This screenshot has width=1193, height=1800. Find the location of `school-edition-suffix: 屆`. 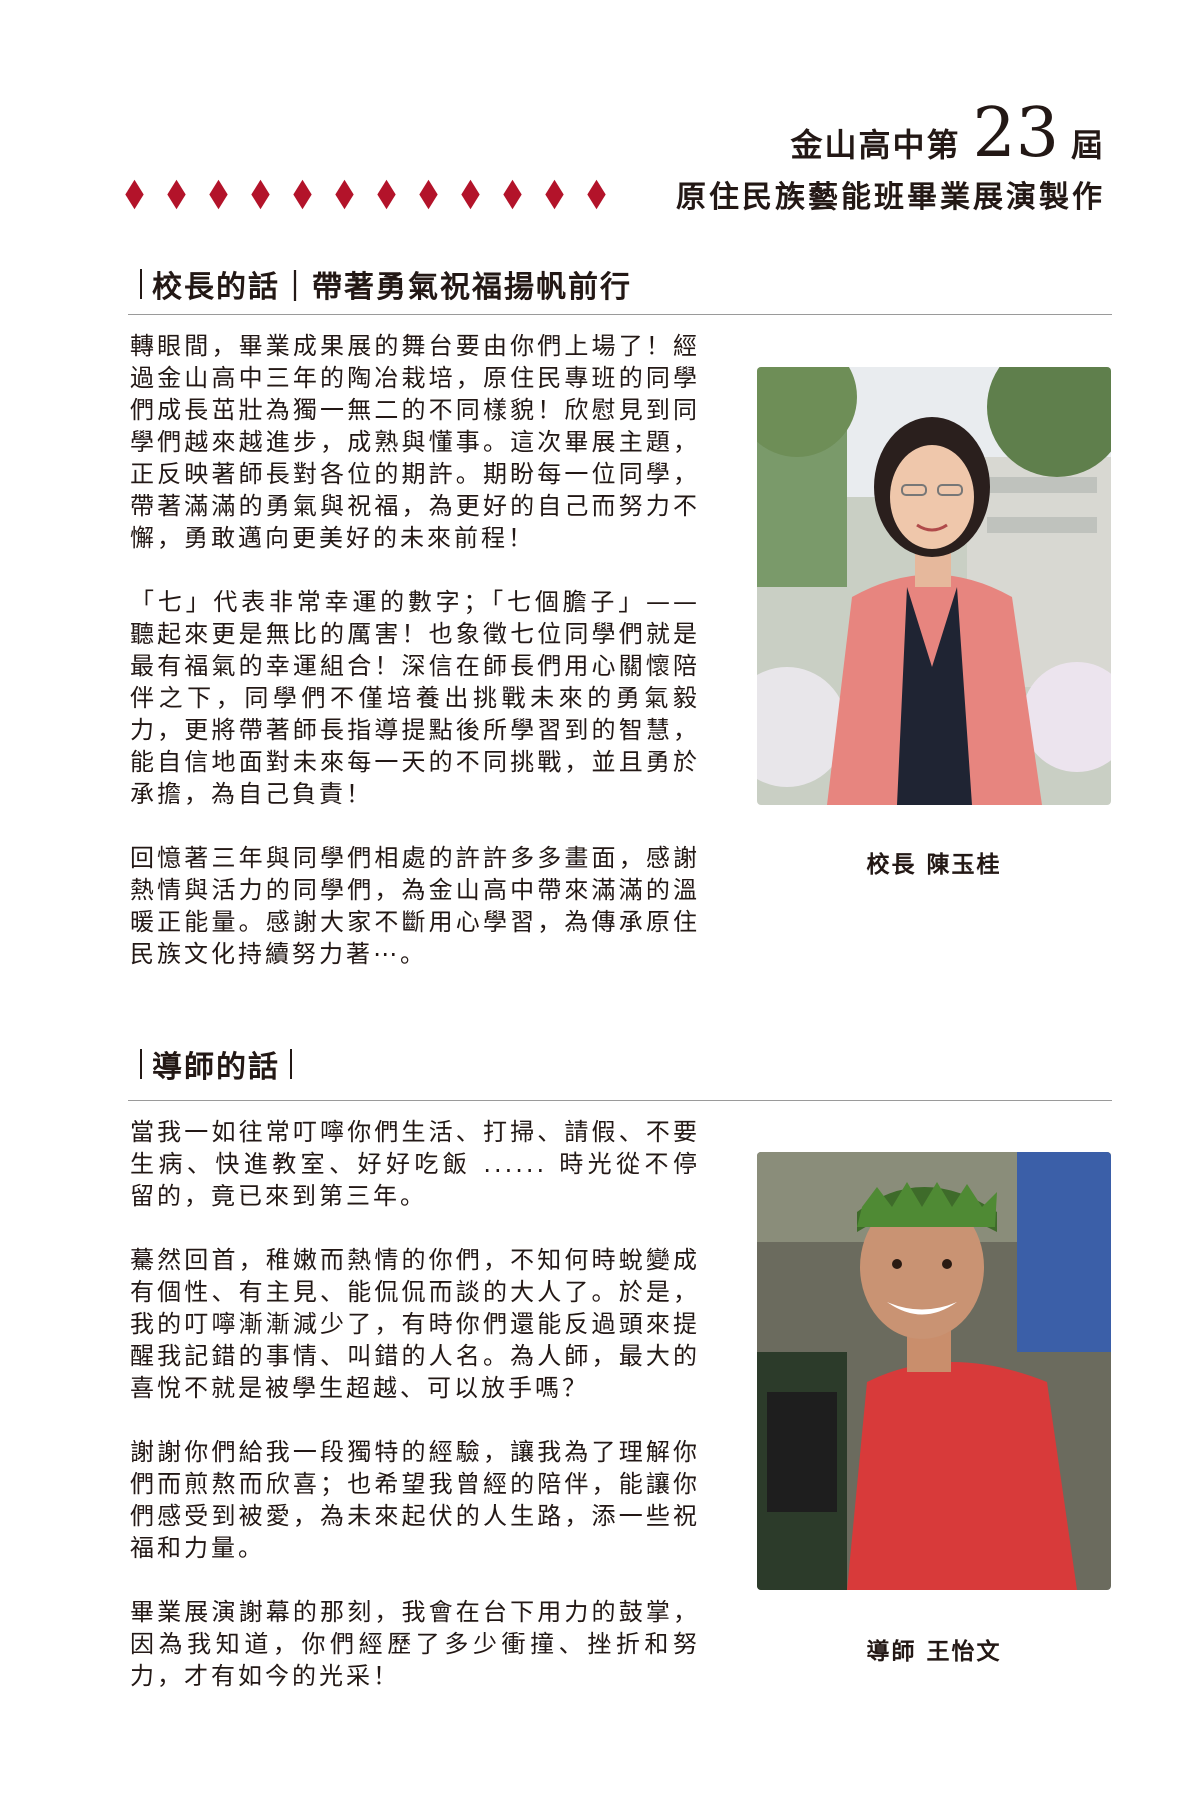

school-edition-suffix: 屆 is located at coordinates (1087, 145).